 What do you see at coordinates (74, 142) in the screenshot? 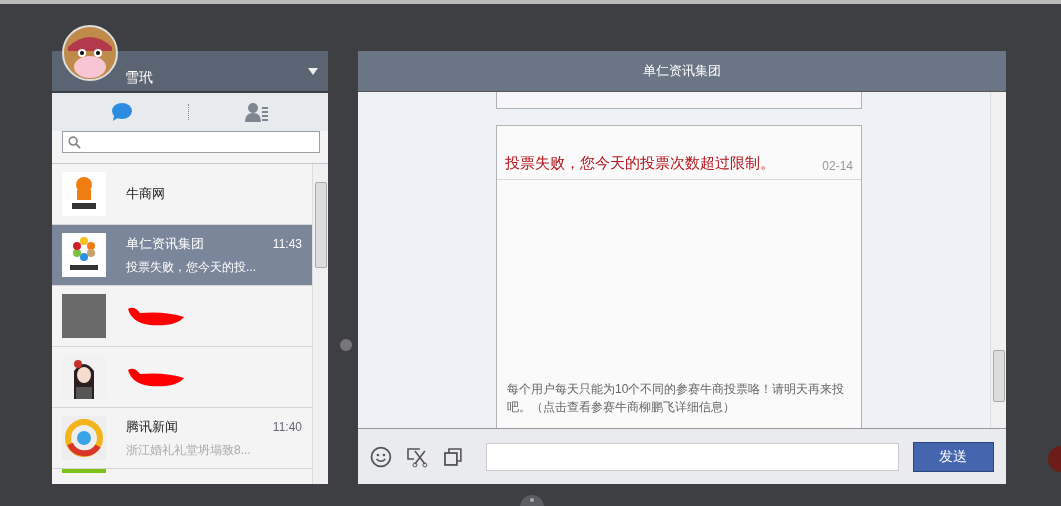
I see `search-icon` at bounding box center [74, 142].